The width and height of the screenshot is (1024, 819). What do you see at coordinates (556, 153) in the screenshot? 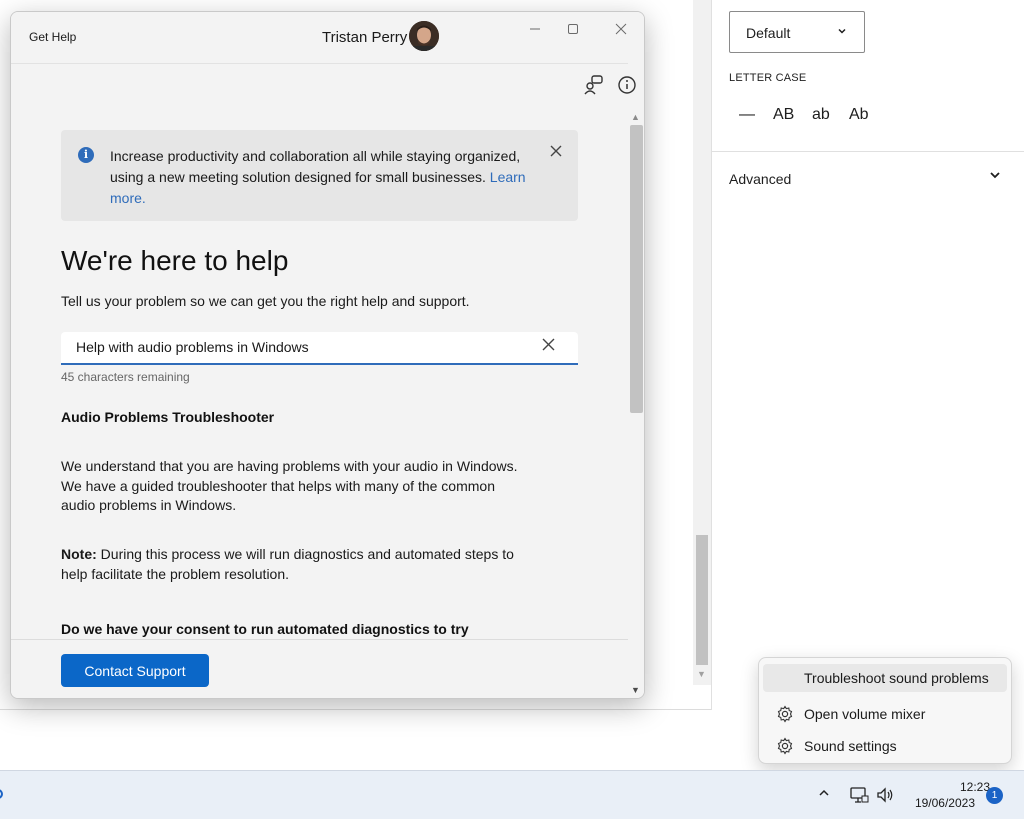
I see `close-icon` at bounding box center [556, 153].